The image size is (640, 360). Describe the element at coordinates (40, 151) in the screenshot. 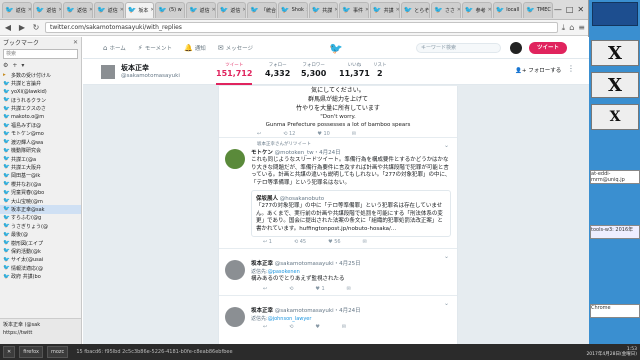

I see `sidebar-item: 🐦 機動隊研究会` at that location.